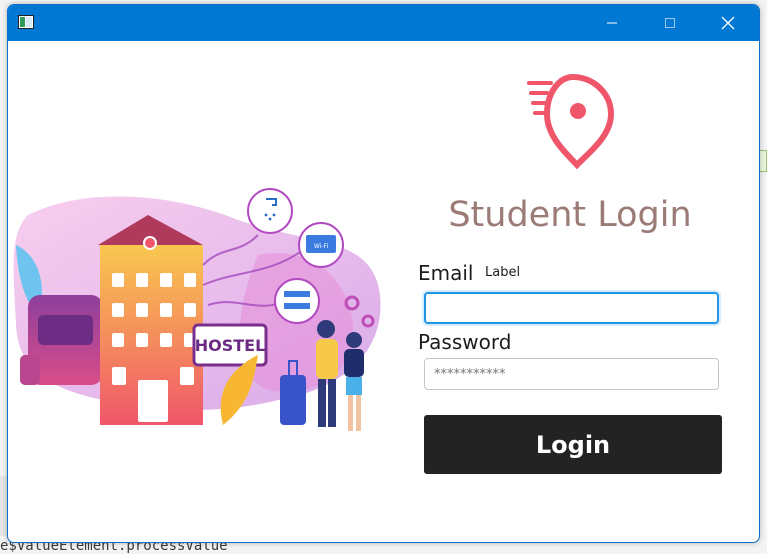 The width and height of the screenshot is (767, 554). What do you see at coordinates (383, 23) in the screenshot?
I see `title-bar` at bounding box center [383, 23].